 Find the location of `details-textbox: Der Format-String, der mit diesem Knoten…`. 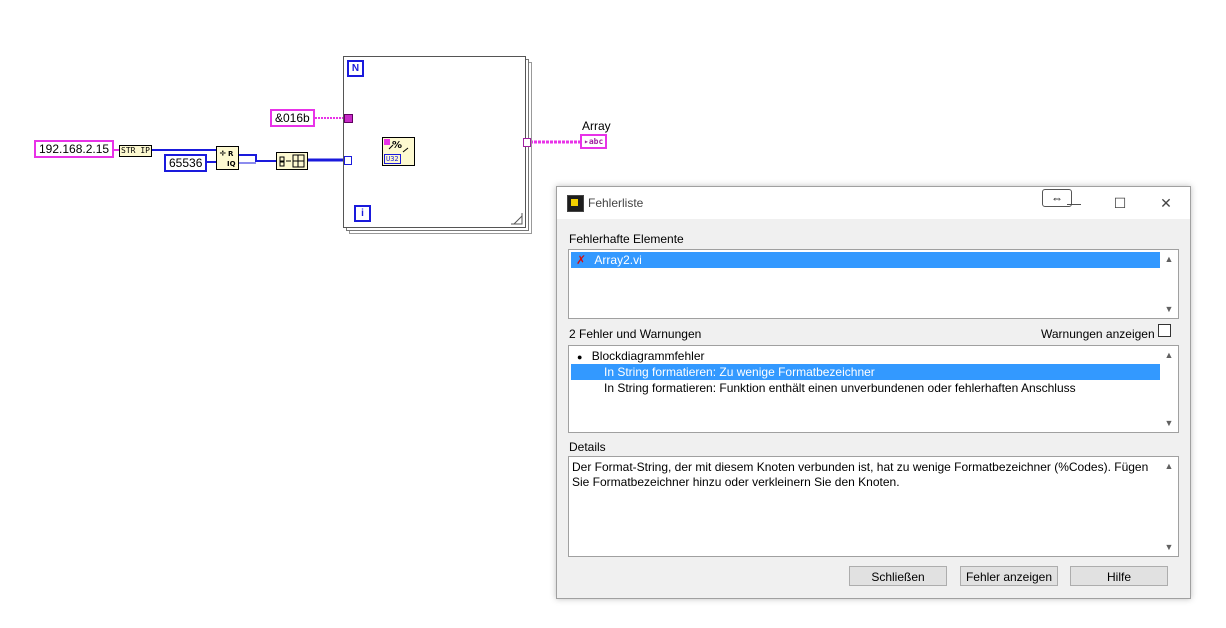

details-textbox: Der Format-String, der mit diesem Knoten… is located at coordinates (873, 506).